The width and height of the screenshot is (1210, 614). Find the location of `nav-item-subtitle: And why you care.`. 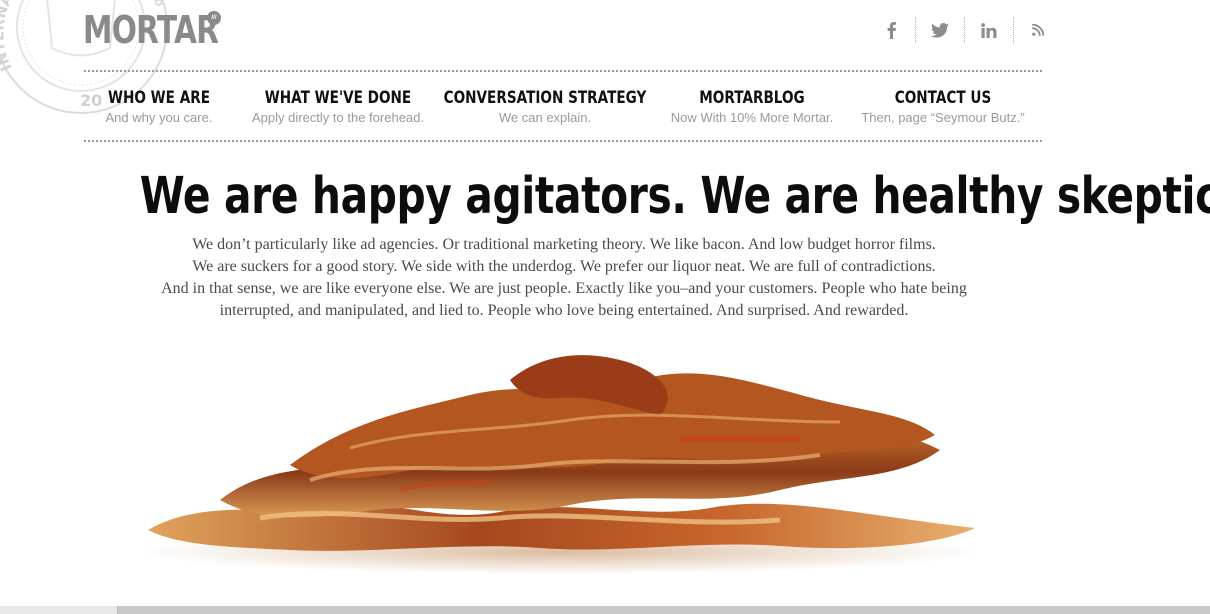

nav-item-subtitle: And why you care. is located at coordinates (159, 117).